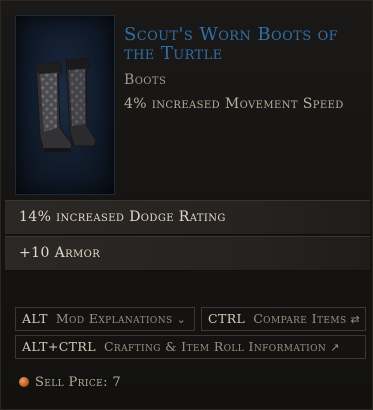  I want to click on compare-icon: ⇄, so click(355, 319).